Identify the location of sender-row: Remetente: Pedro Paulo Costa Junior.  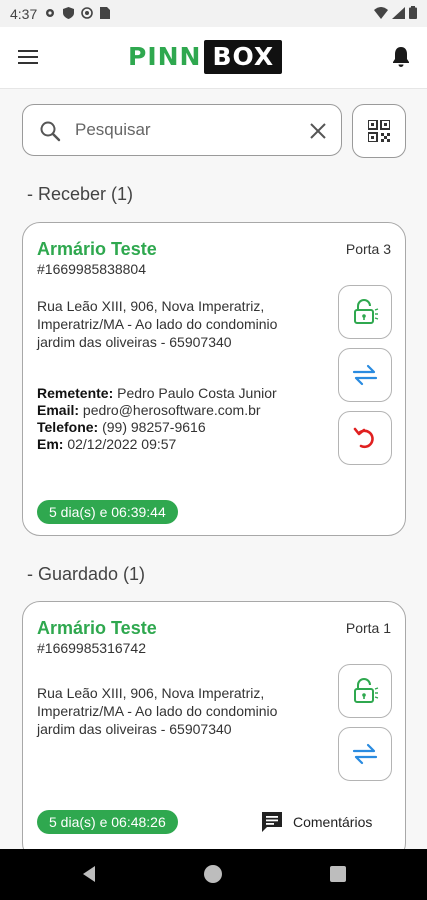
(157, 393).